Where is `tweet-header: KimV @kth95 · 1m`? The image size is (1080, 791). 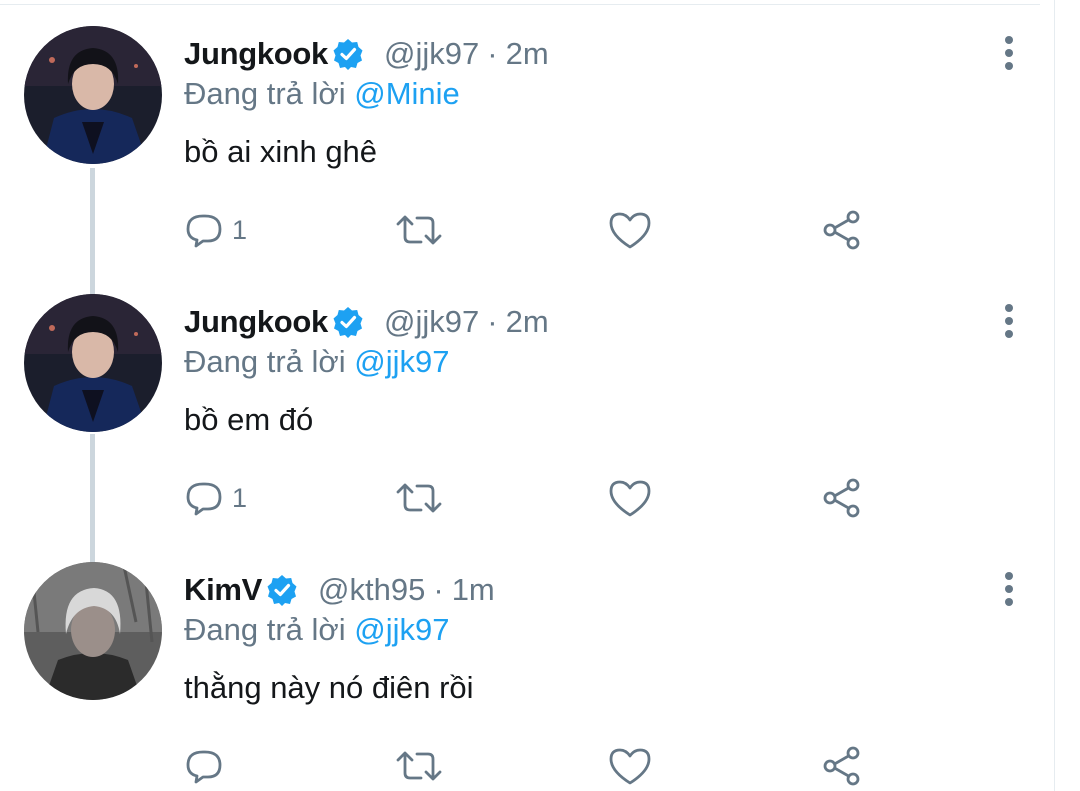 tweet-header: KimV @kth95 · 1m is located at coordinates (339, 590).